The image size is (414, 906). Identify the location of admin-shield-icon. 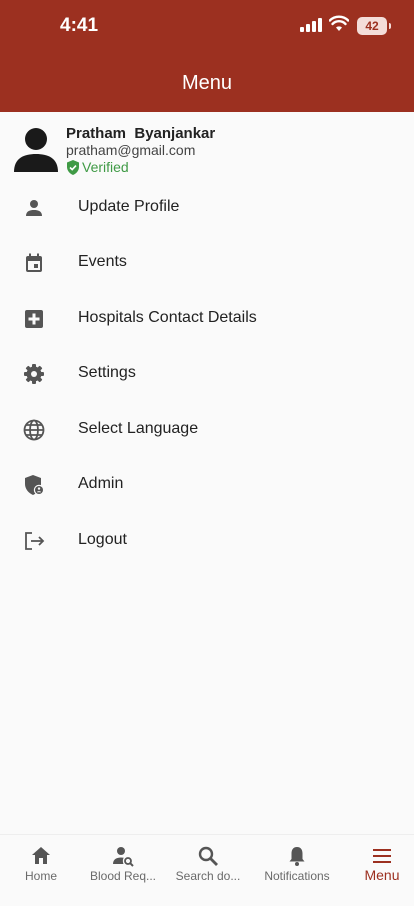
(35, 485).